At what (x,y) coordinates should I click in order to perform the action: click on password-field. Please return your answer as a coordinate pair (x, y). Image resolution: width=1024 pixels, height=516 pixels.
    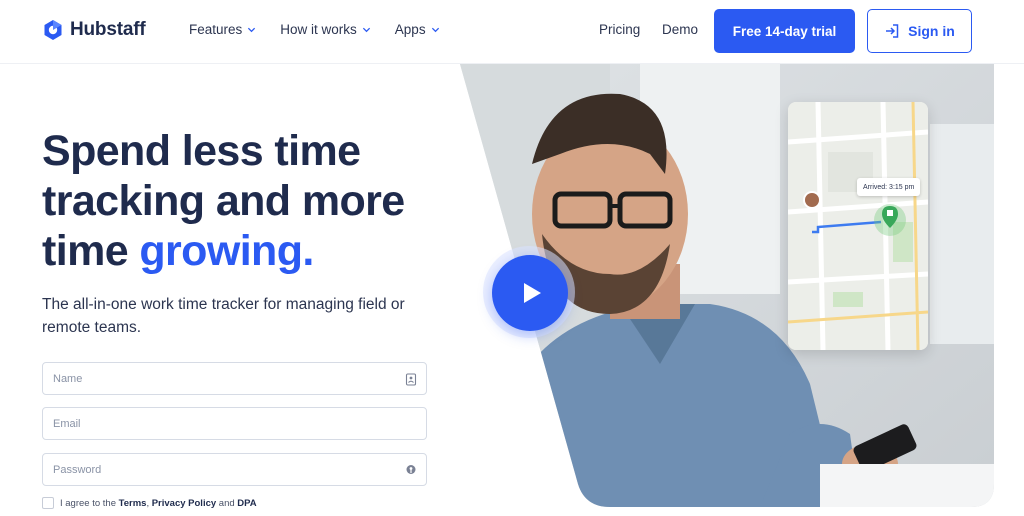
    Looking at the image, I should click on (234, 469).